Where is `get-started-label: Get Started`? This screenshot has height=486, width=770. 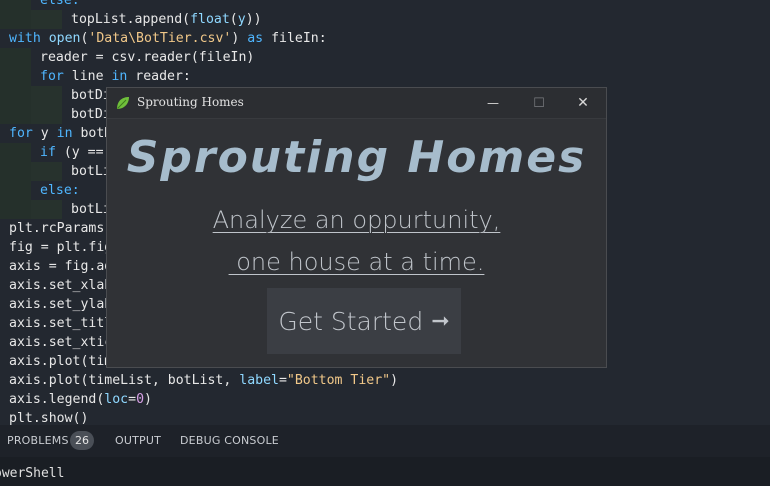 get-started-label: Get Started is located at coordinates (351, 321).